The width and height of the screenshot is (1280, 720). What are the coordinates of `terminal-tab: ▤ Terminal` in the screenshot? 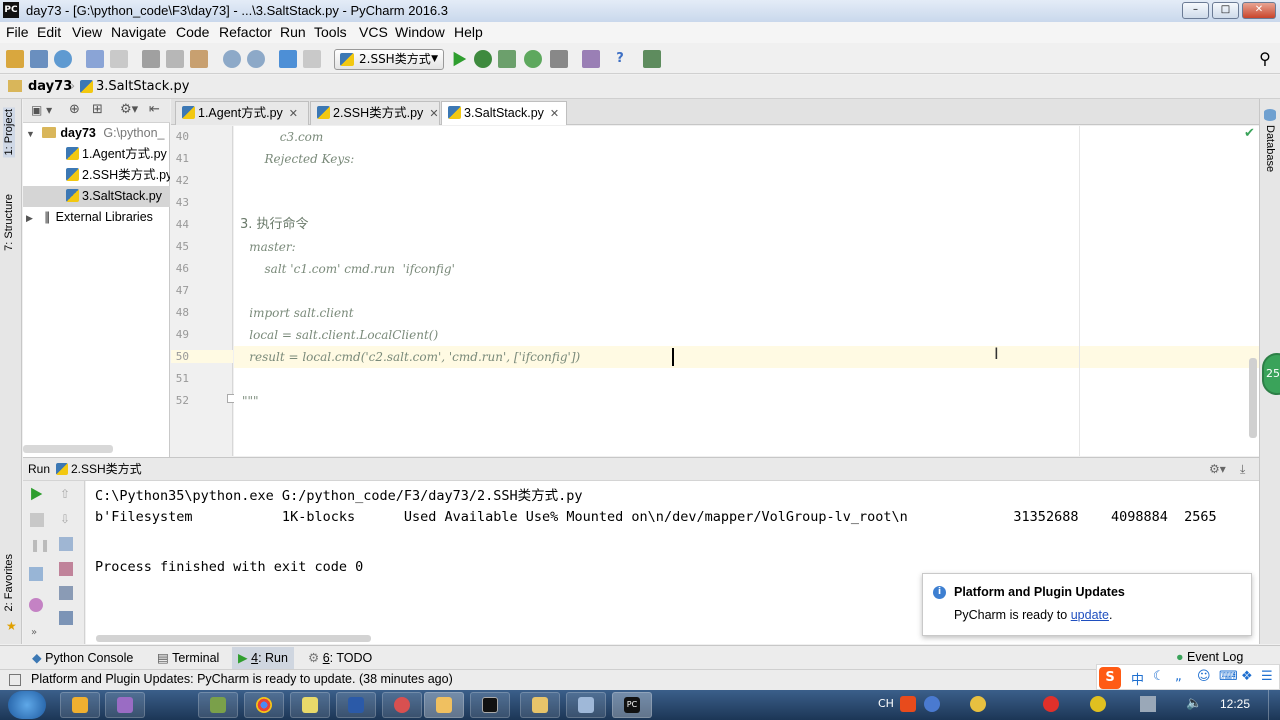 It's located at (188, 657).